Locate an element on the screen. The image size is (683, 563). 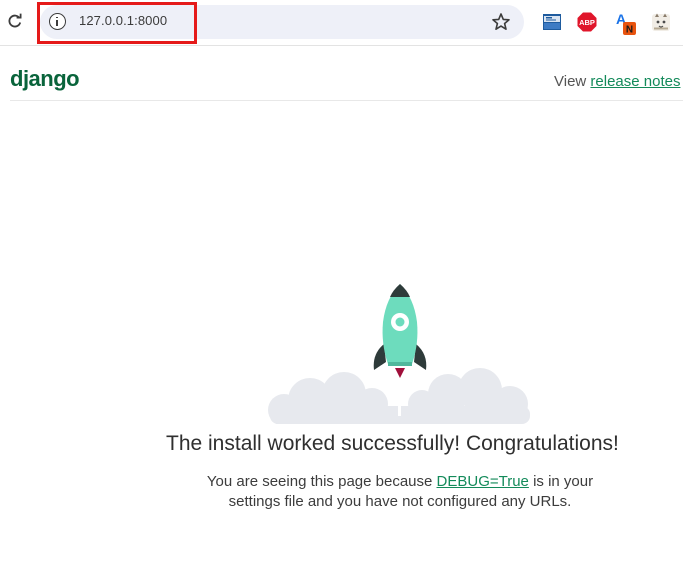
abp-label: ABP is located at coordinates (587, 22).